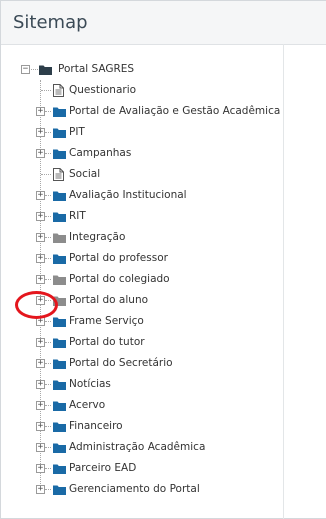  Describe the element at coordinates (87, 405) in the screenshot. I see `tree-item-label: Acervo` at that location.